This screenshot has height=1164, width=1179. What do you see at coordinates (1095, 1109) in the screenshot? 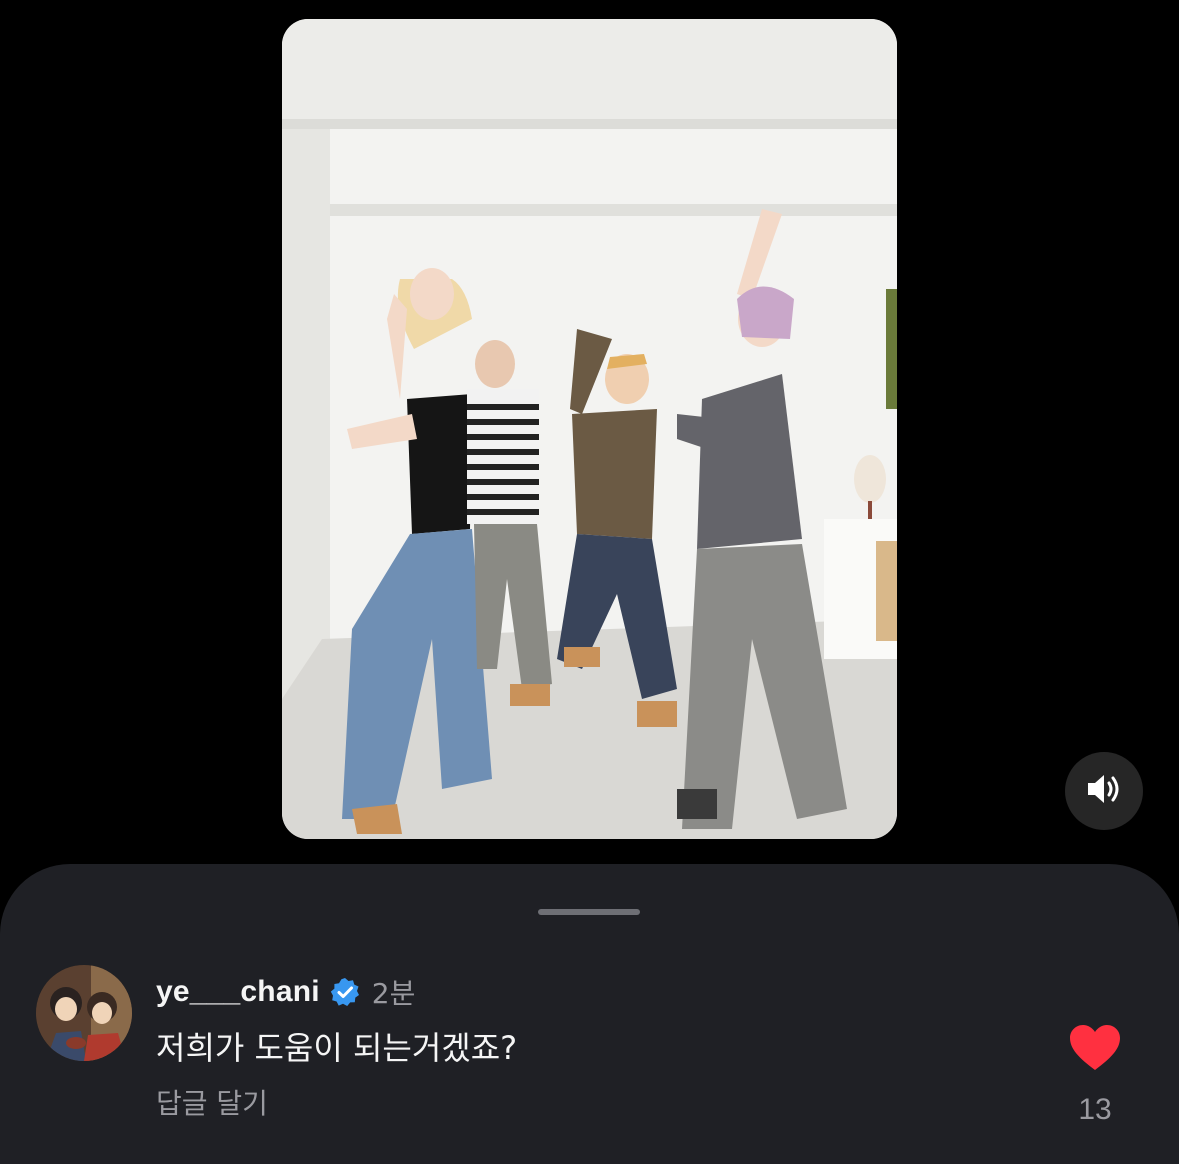
I see `like-count: 13` at bounding box center [1095, 1109].